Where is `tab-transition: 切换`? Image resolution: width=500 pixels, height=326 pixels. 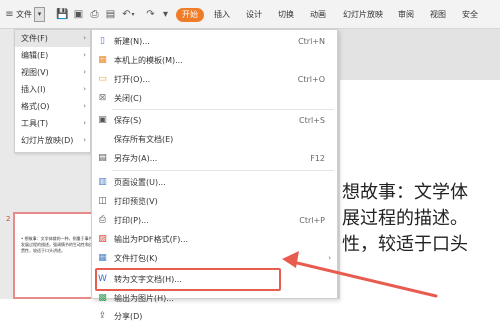
tab-transition: 切换 is located at coordinates (286, 15).